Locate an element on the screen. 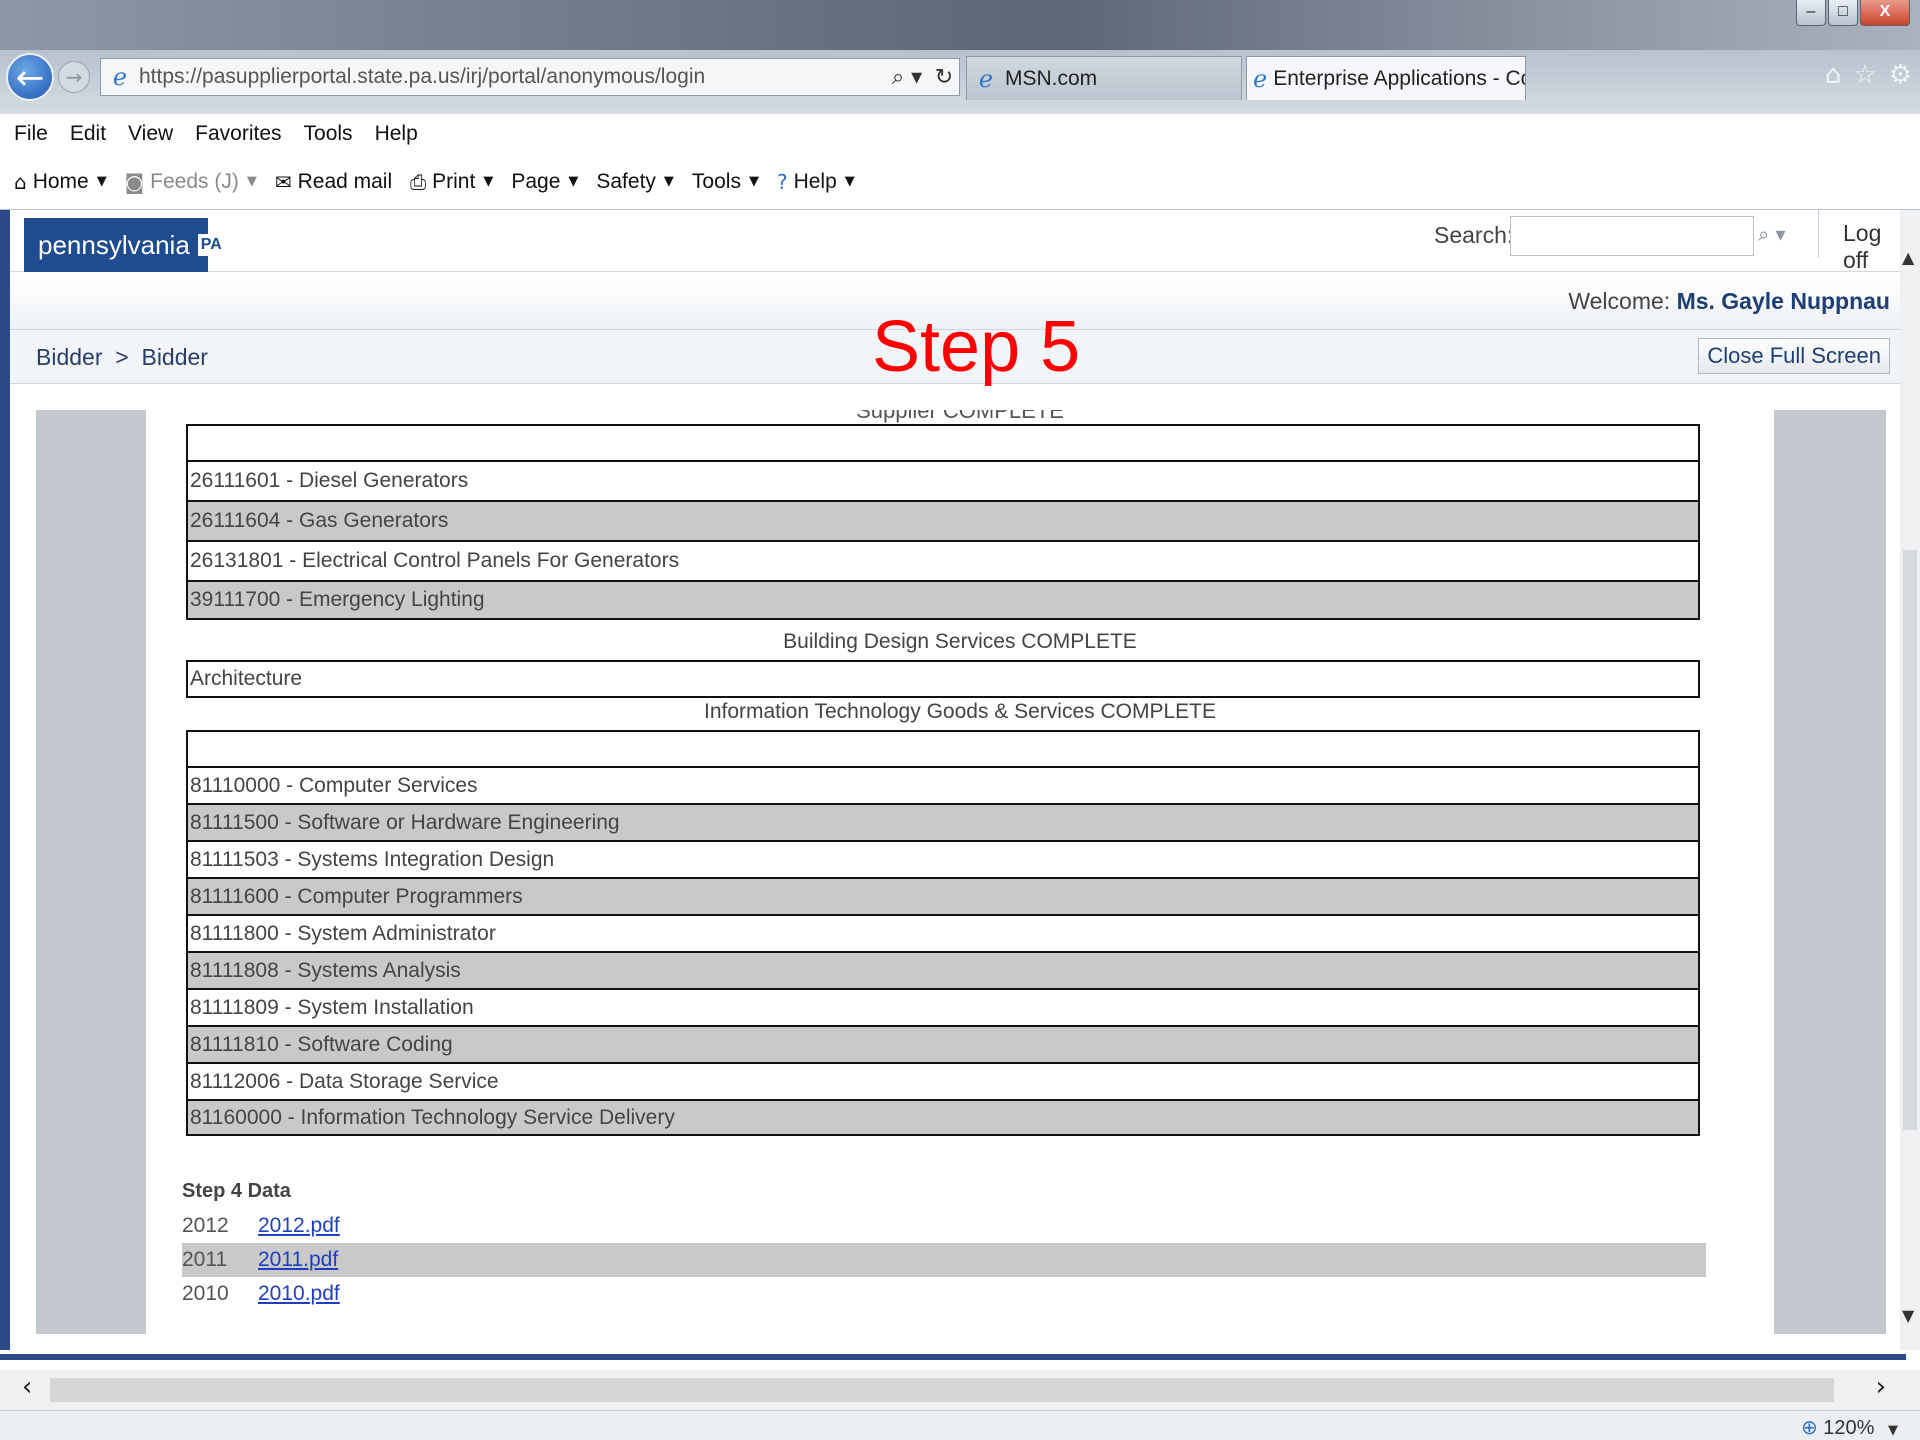 This screenshot has width=1920, height=1440. home-command-label: Home is located at coordinates (60, 181).